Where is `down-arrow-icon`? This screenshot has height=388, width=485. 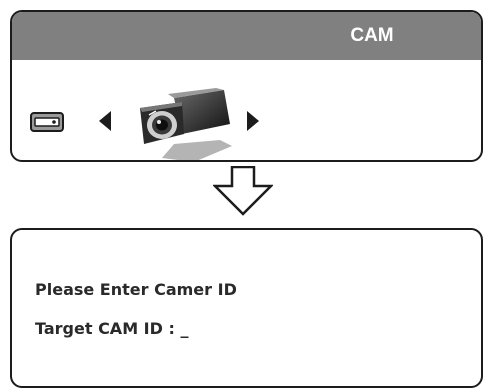 down-arrow-icon is located at coordinates (243, 191).